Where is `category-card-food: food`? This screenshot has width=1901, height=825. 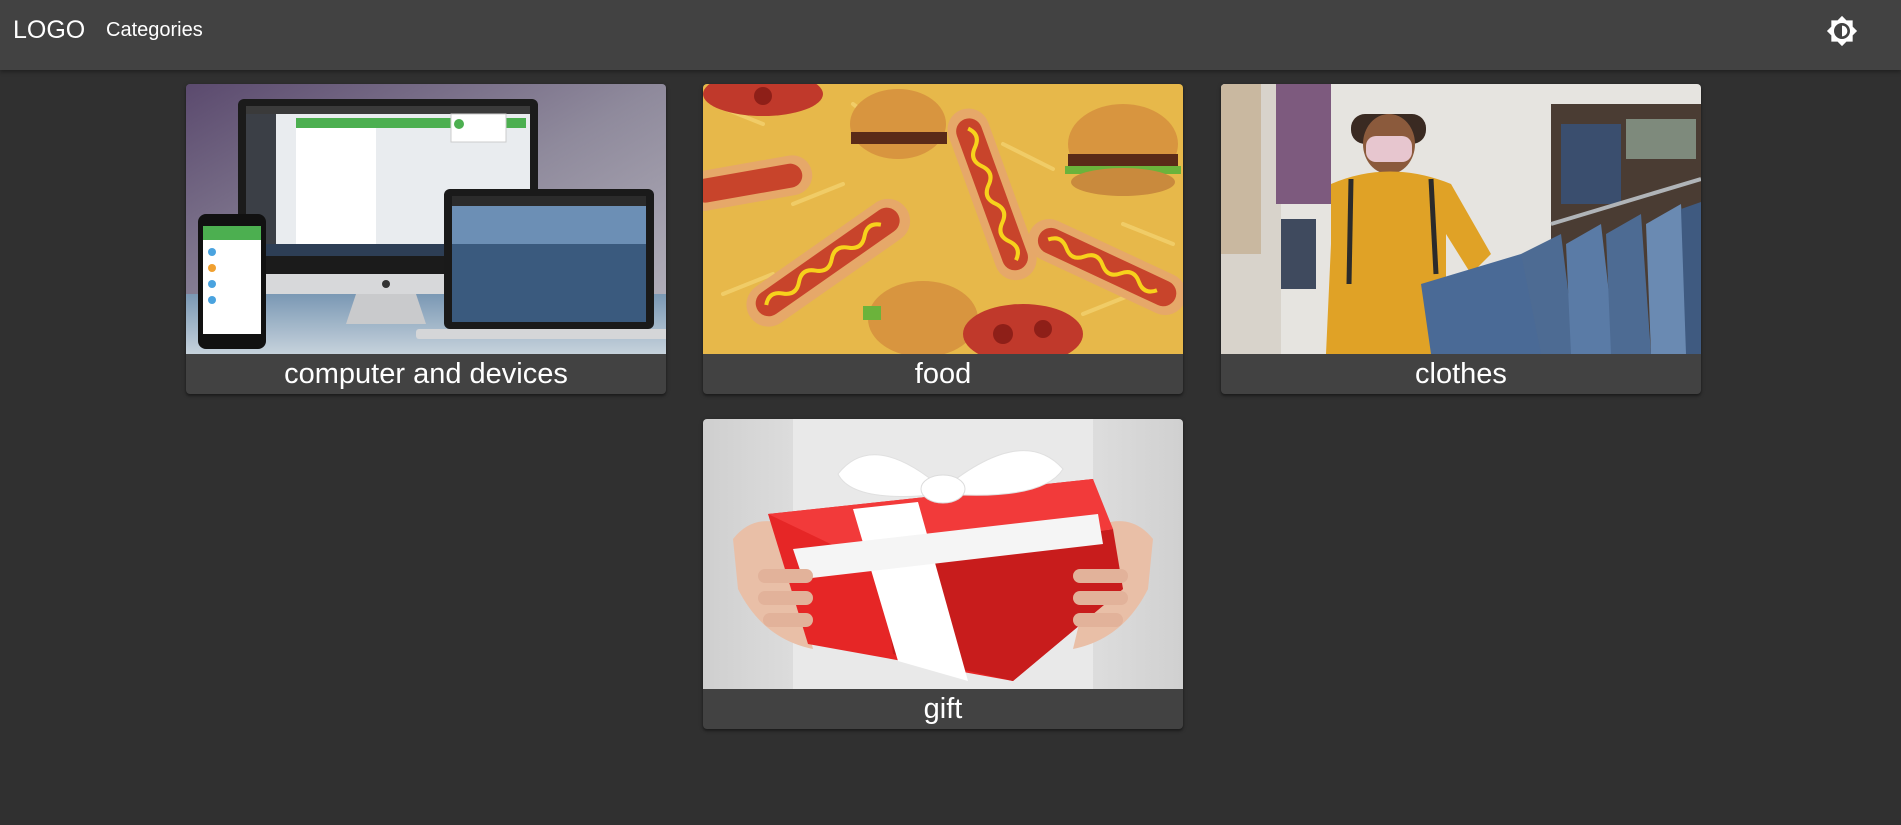
category-card-food: food is located at coordinates (943, 239).